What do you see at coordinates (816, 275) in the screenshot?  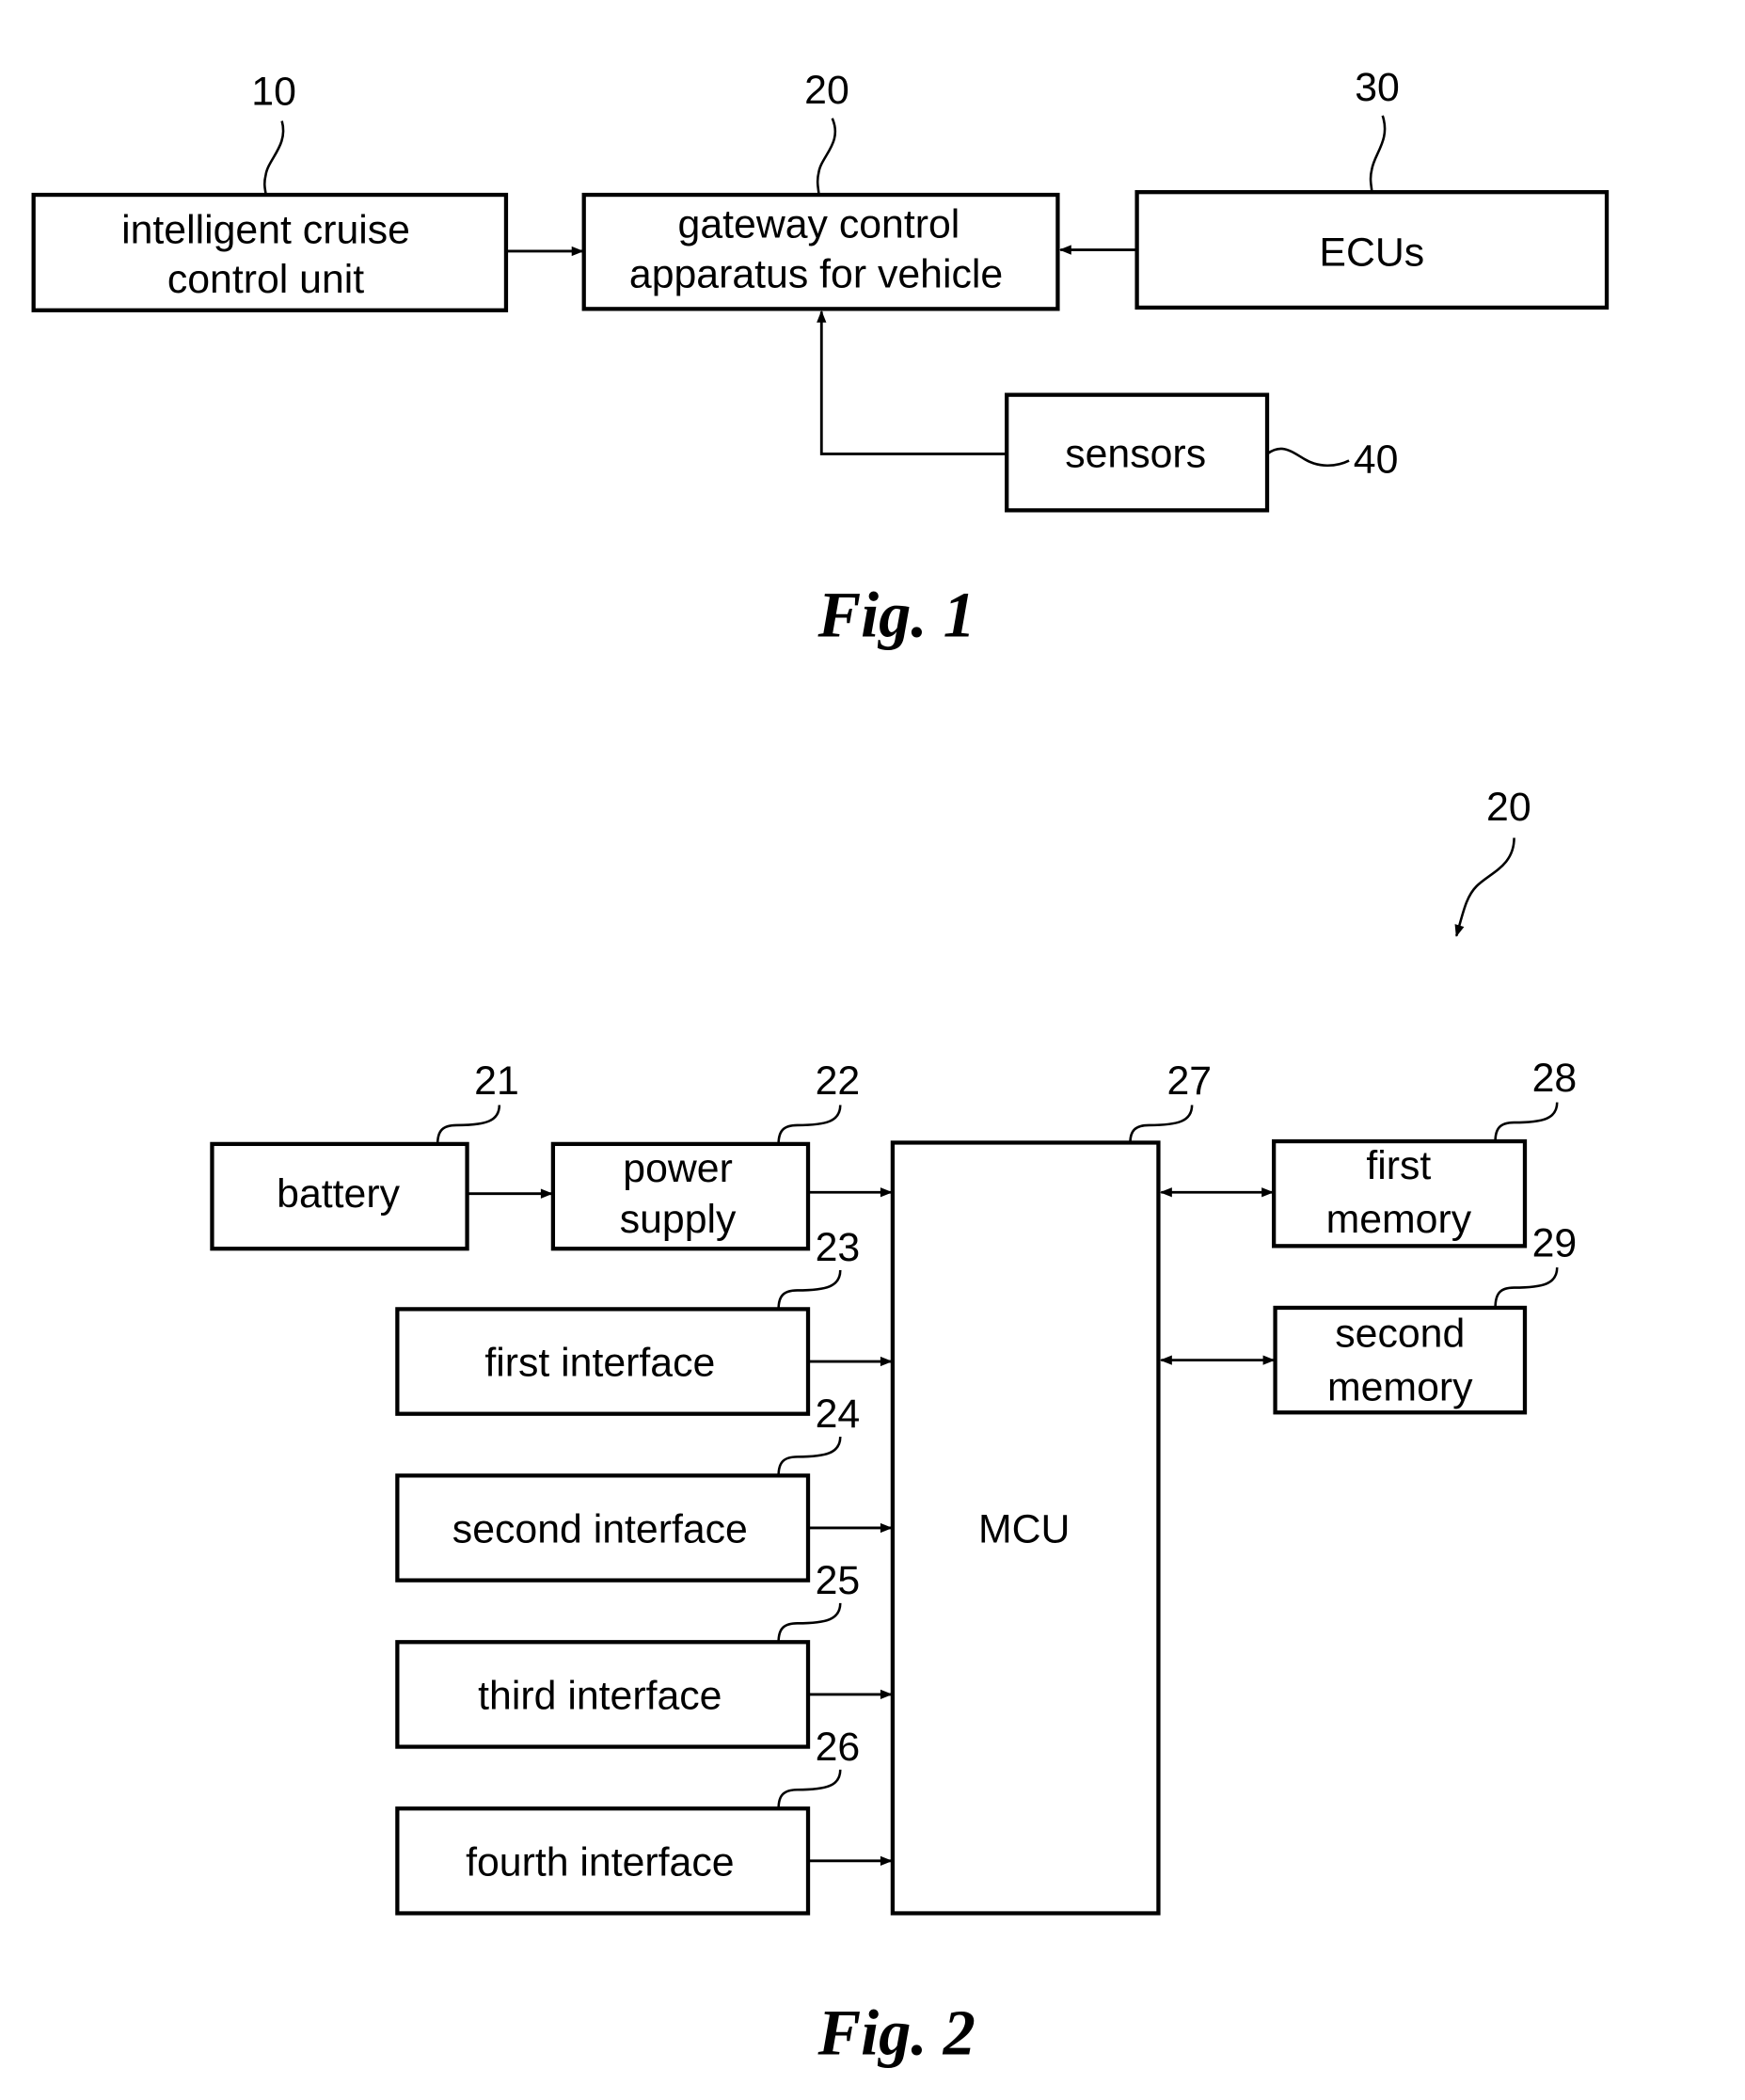 I see `block-label-line2: apparatus for vehicle` at bounding box center [816, 275].